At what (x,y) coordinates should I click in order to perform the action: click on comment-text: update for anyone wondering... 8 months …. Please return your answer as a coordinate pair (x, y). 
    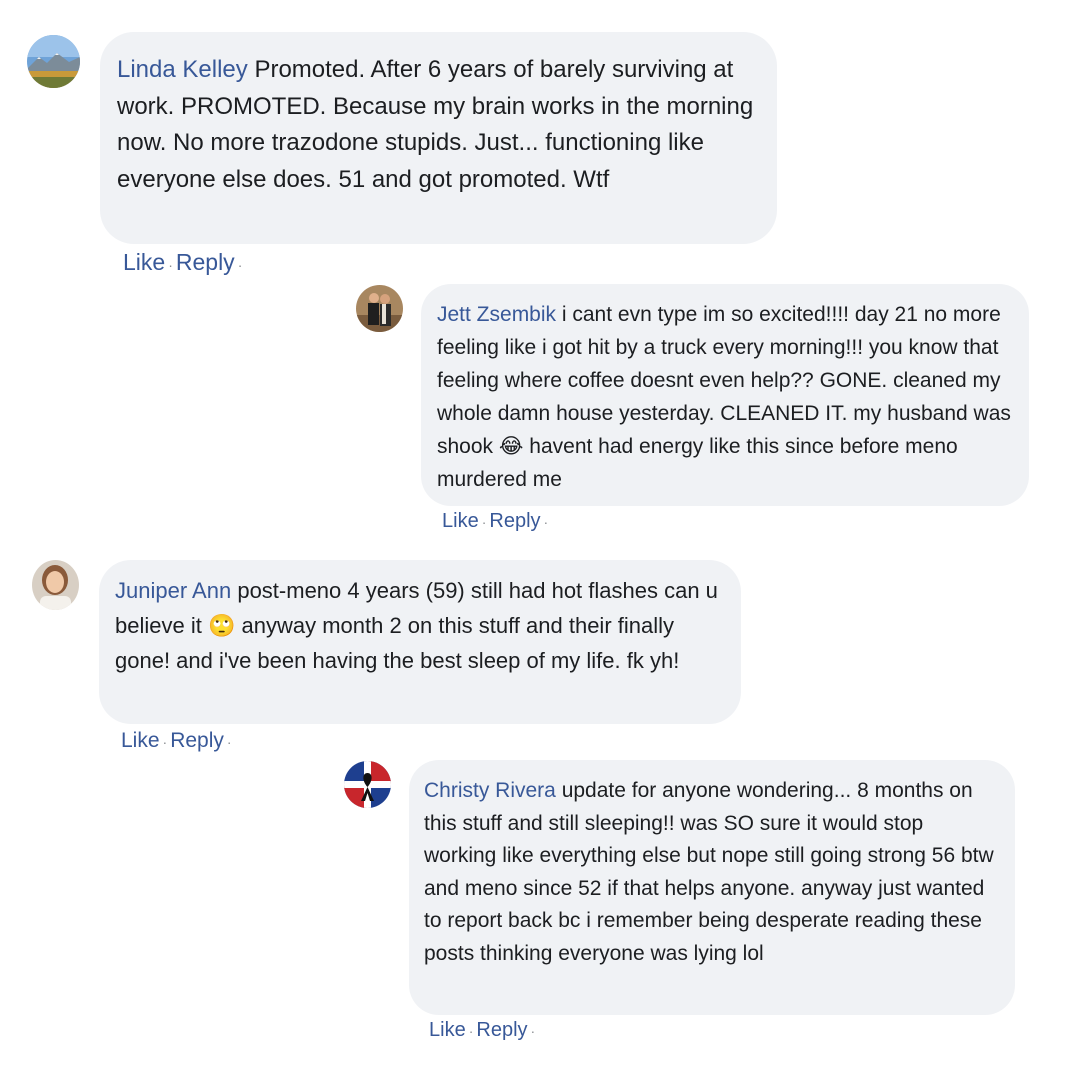
    Looking at the image, I should click on (709, 872).